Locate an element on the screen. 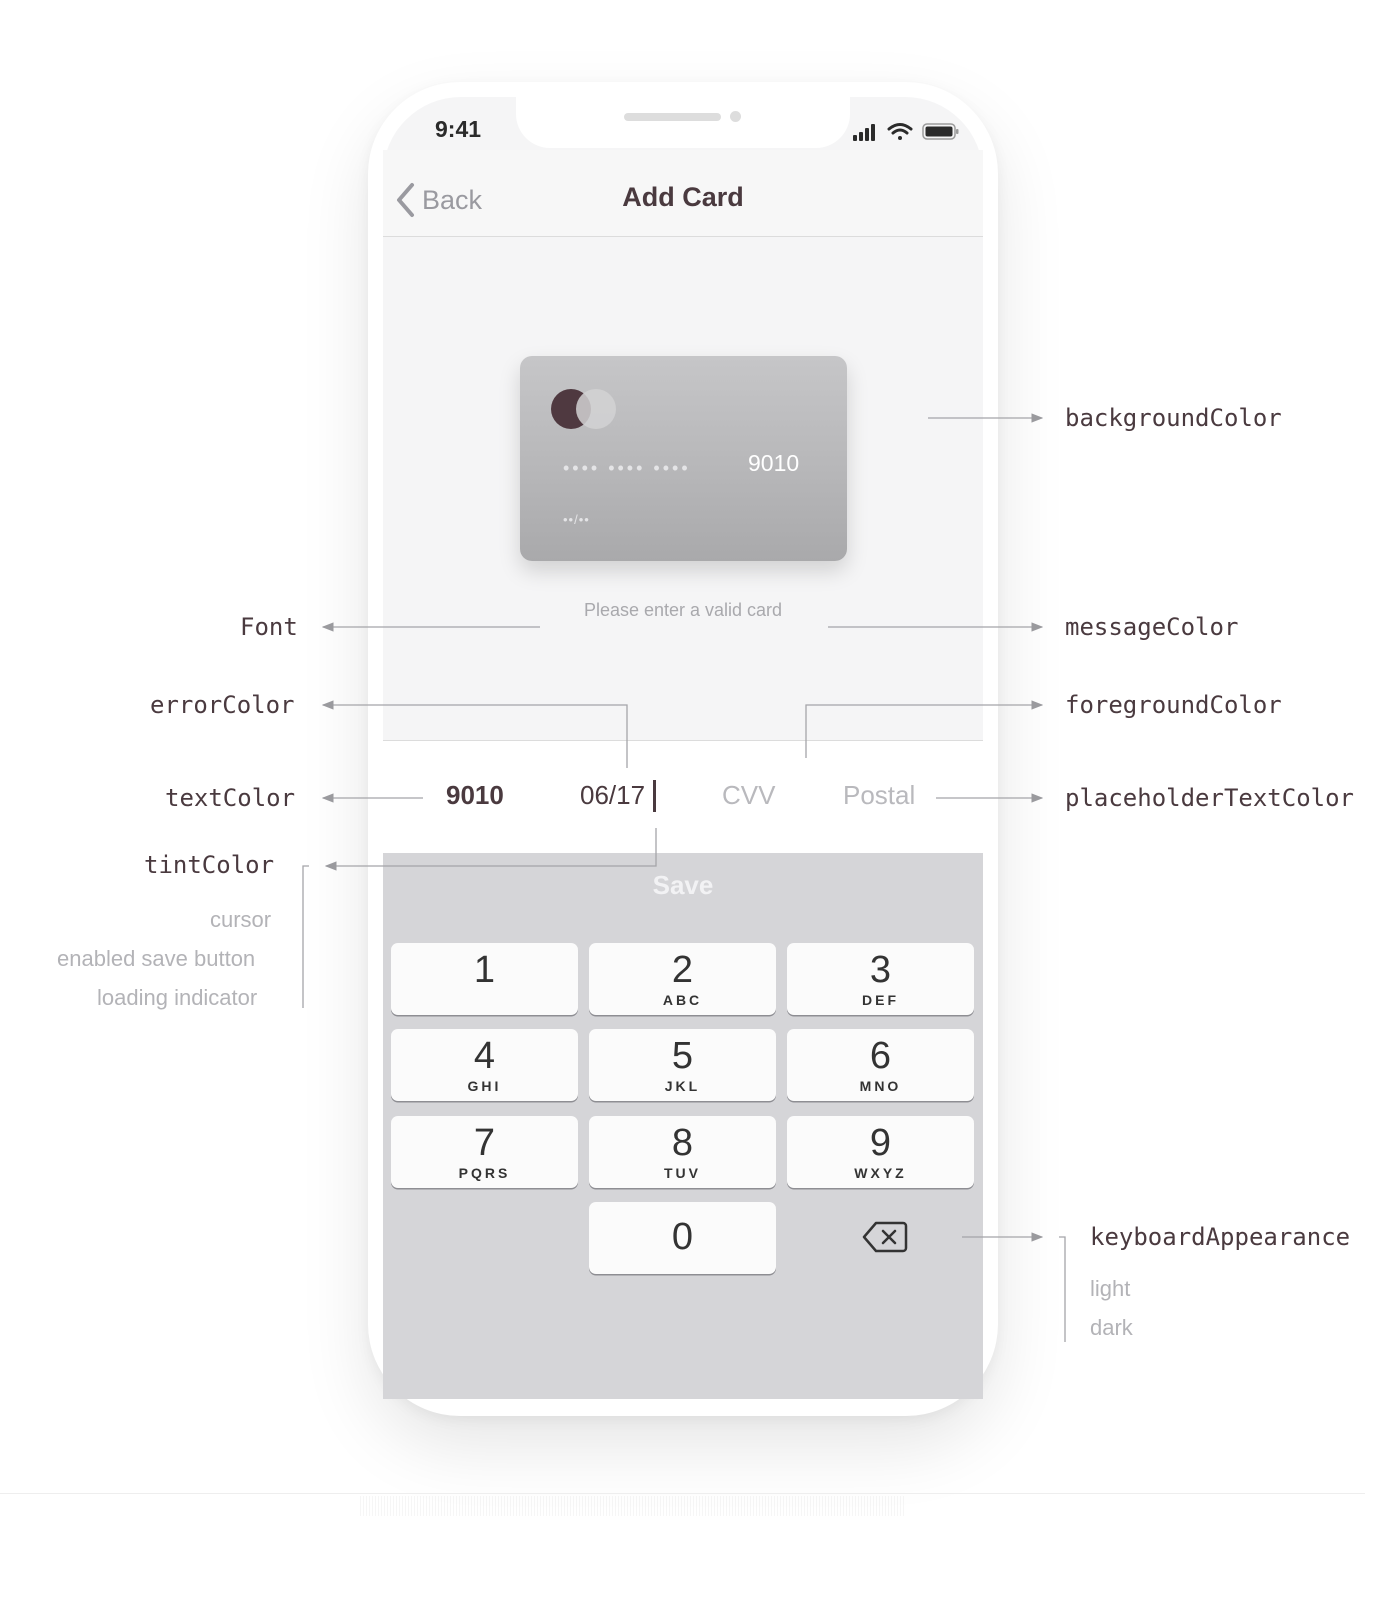 This screenshot has width=1393, height=1600. key-4: 4 GHI is located at coordinates (484, 1065).